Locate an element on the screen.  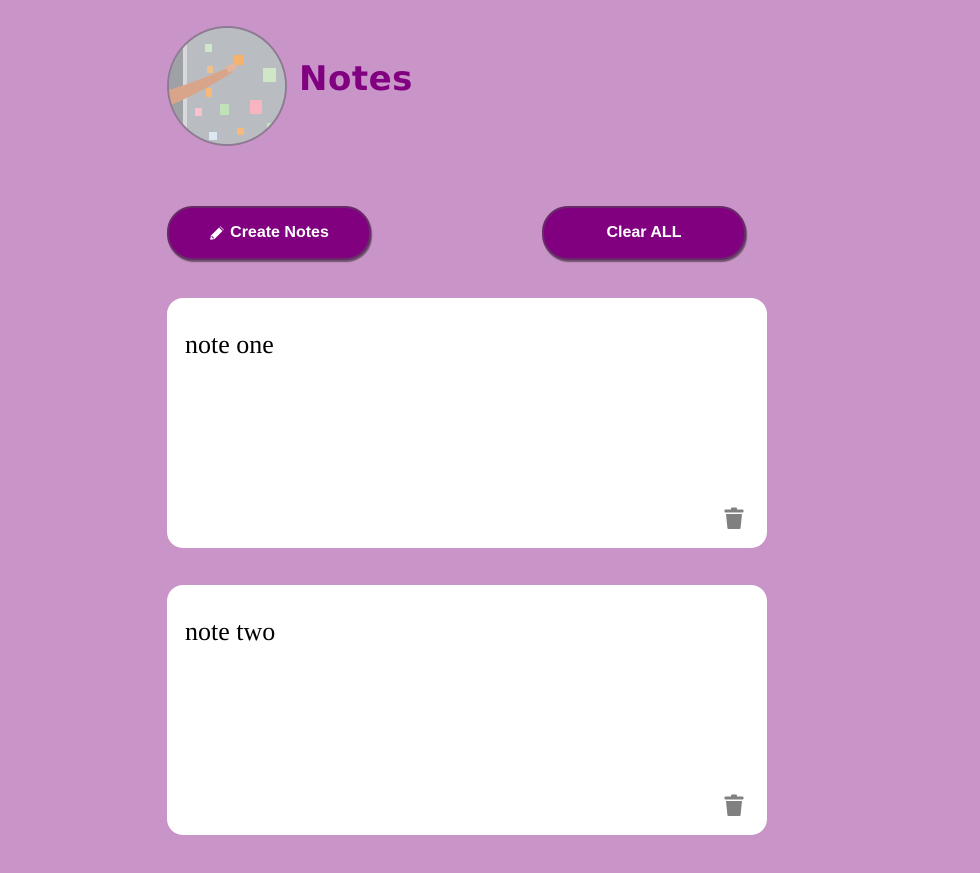
create-notes-button: Create Notes is located at coordinates (269, 233).